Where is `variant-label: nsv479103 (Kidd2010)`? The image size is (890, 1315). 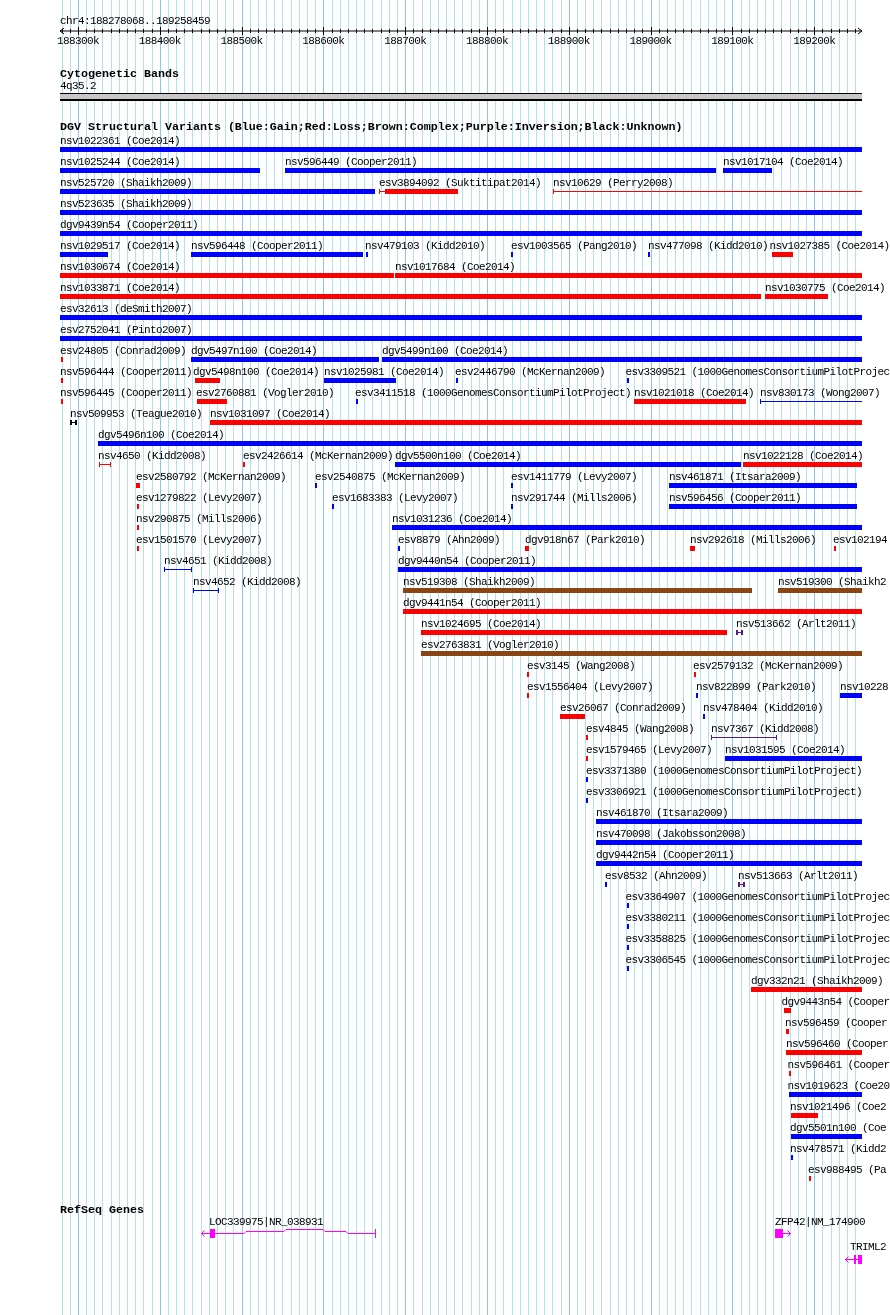 variant-label: nsv479103 (Kidd2010) is located at coordinates (425, 246).